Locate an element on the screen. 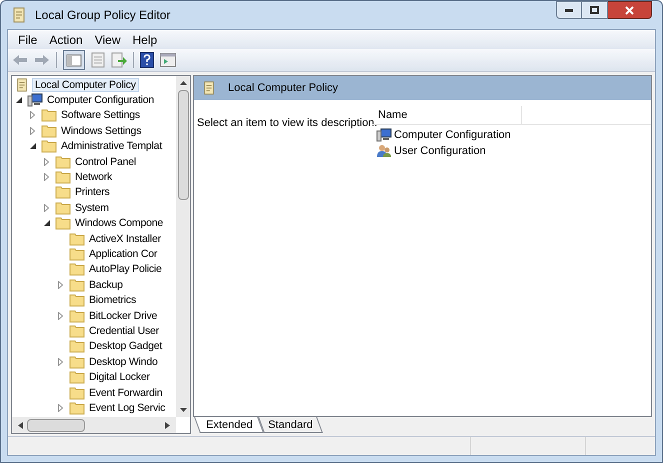 The height and width of the screenshot is (463, 663). tree-item: Application Cor is located at coordinates (123, 253).